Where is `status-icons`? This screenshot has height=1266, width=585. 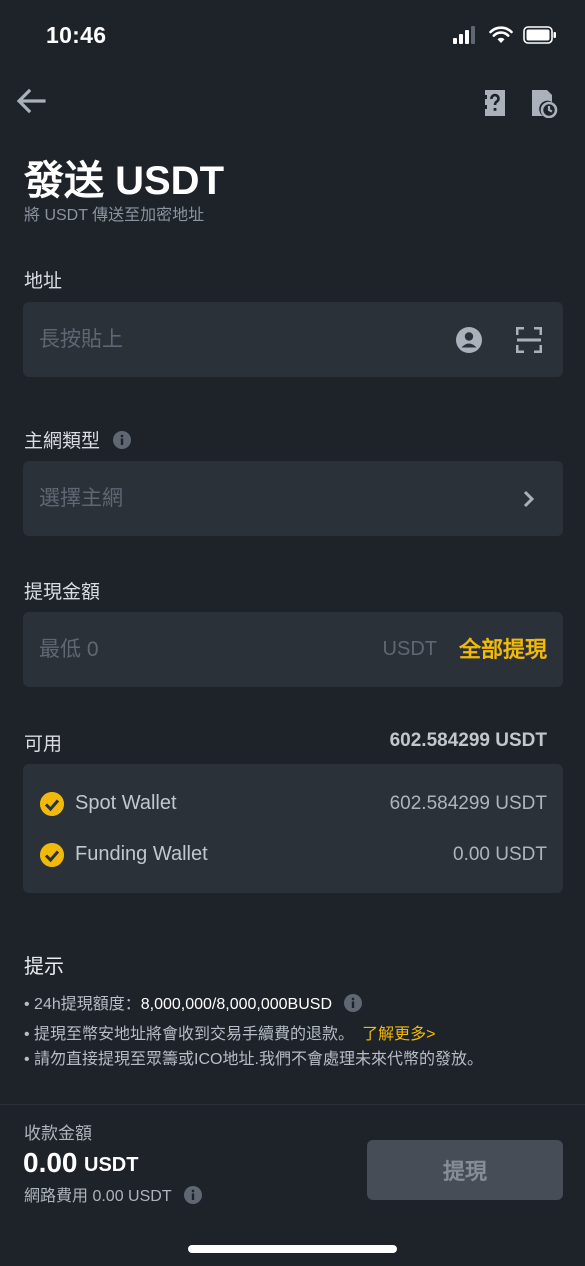 status-icons is located at coordinates (505, 35).